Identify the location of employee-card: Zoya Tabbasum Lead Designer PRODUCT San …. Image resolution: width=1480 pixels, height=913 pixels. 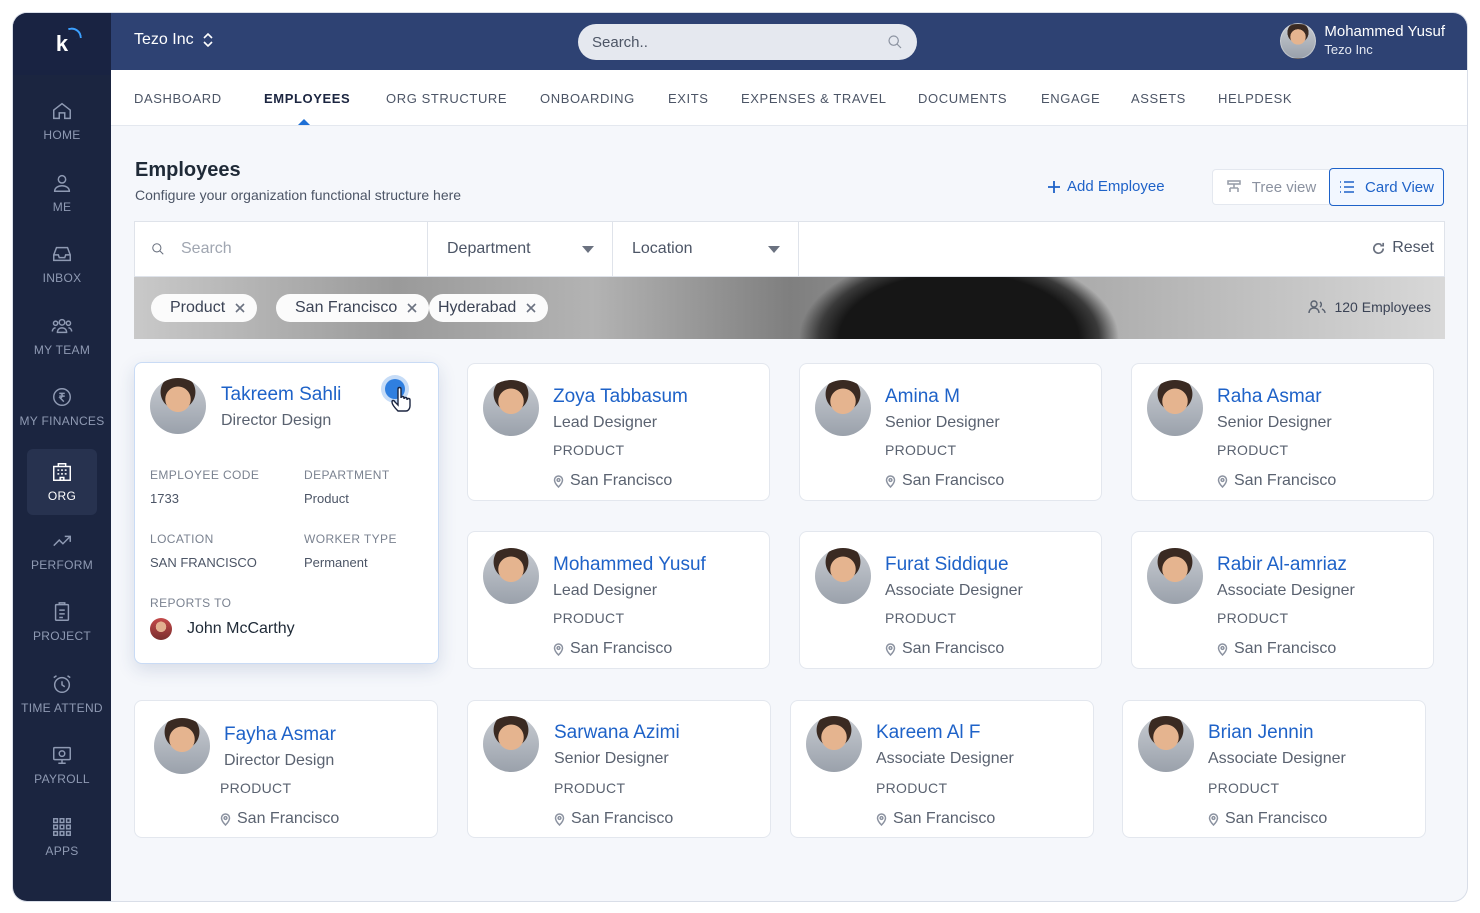
(618, 432).